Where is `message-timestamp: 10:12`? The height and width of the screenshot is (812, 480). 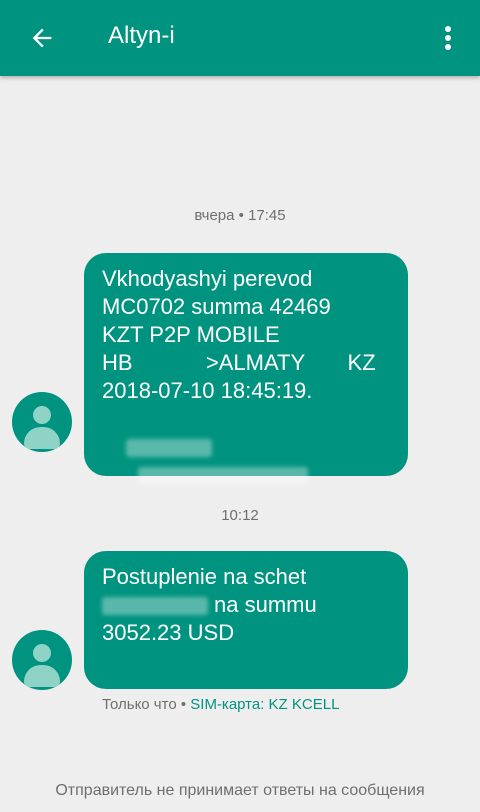
message-timestamp: 10:12 is located at coordinates (240, 515).